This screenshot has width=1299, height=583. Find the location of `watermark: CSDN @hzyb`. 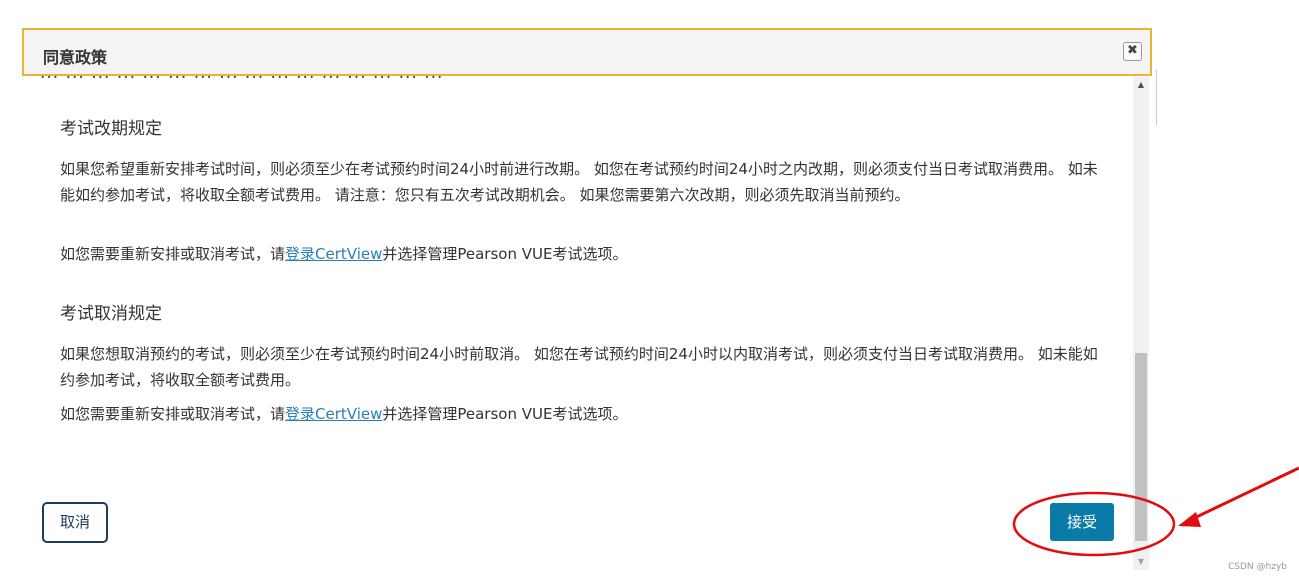

watermark: CSDN @hzyb is located at coordinates (1257, 567).